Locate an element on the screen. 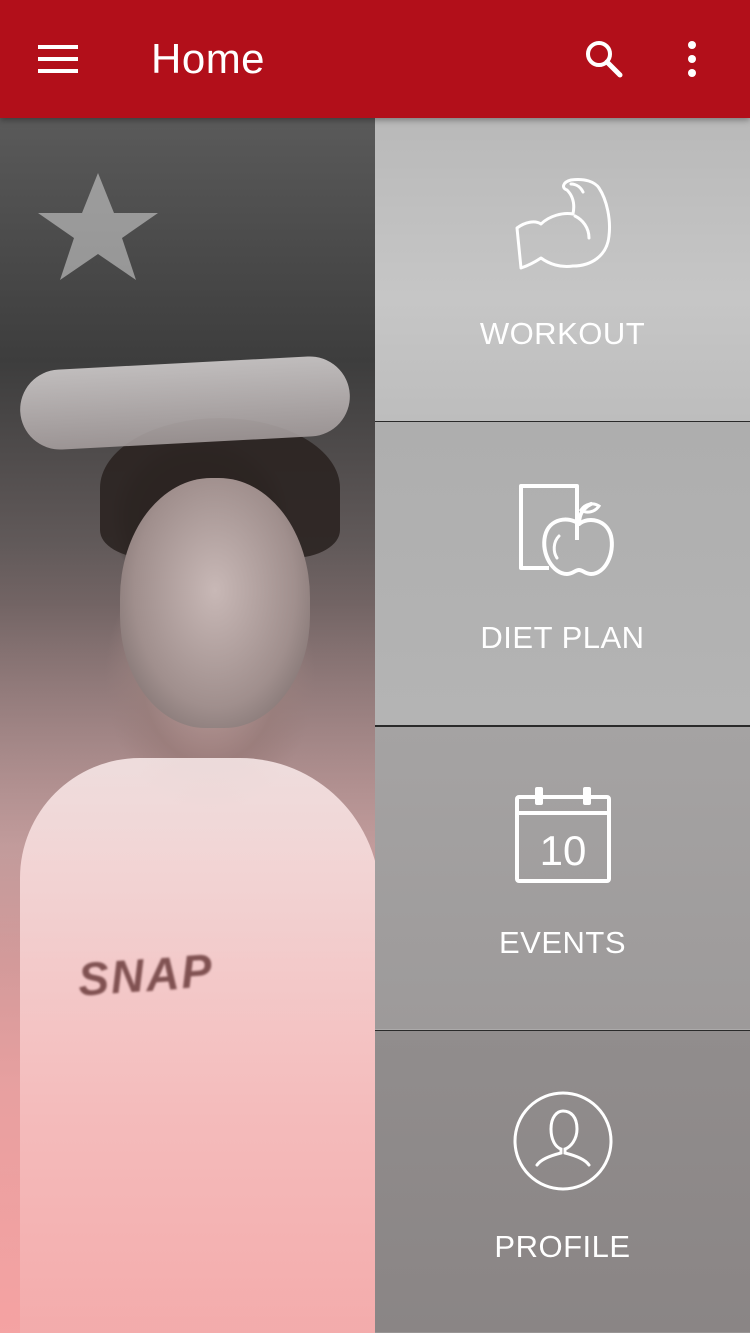 The height and width of the screenshot is (1333, 750). more-vert-icon is located at coordinates (692, 59).